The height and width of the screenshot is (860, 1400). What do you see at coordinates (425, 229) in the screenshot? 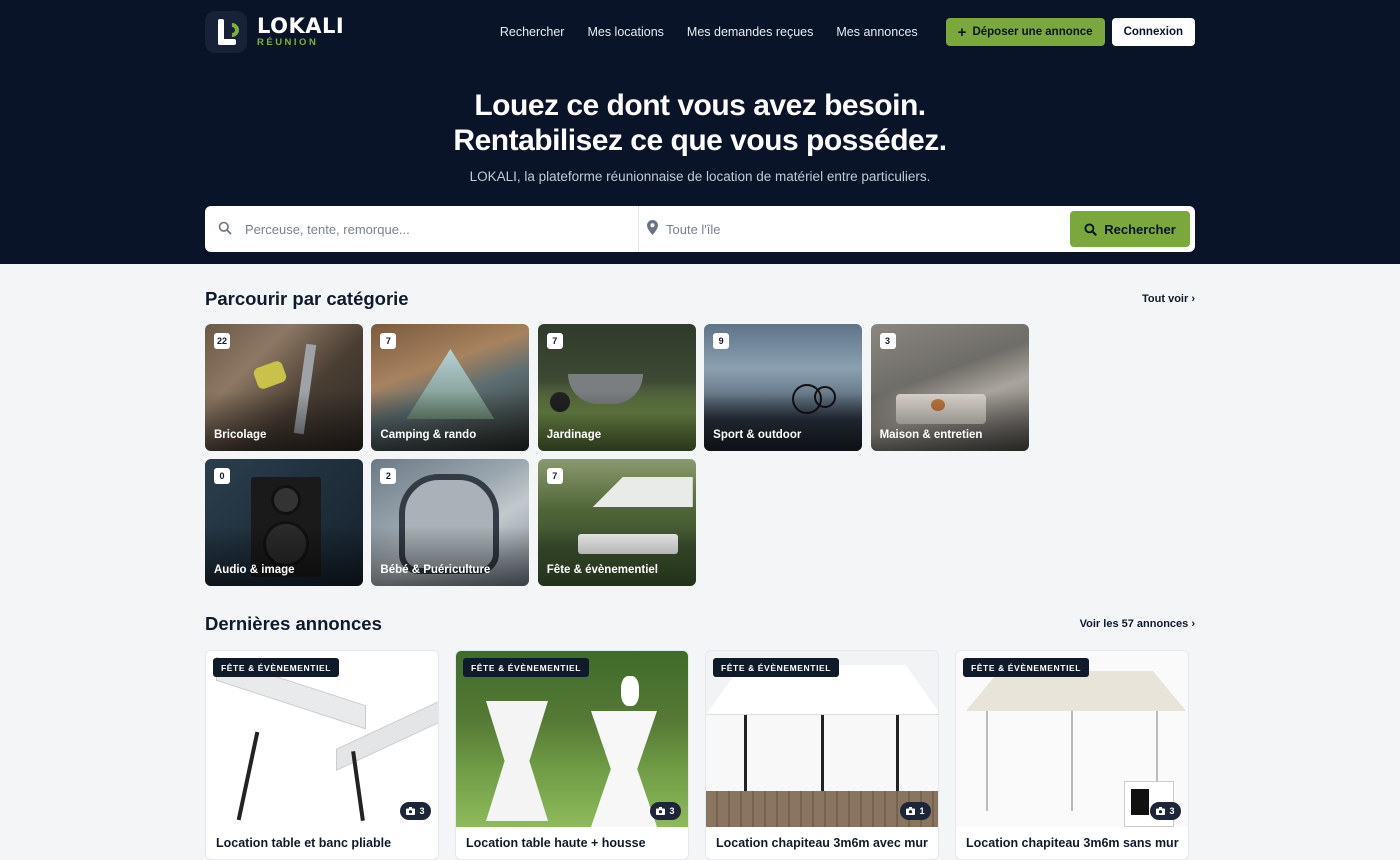
I see `search-input` at bounding box center [425, 229].